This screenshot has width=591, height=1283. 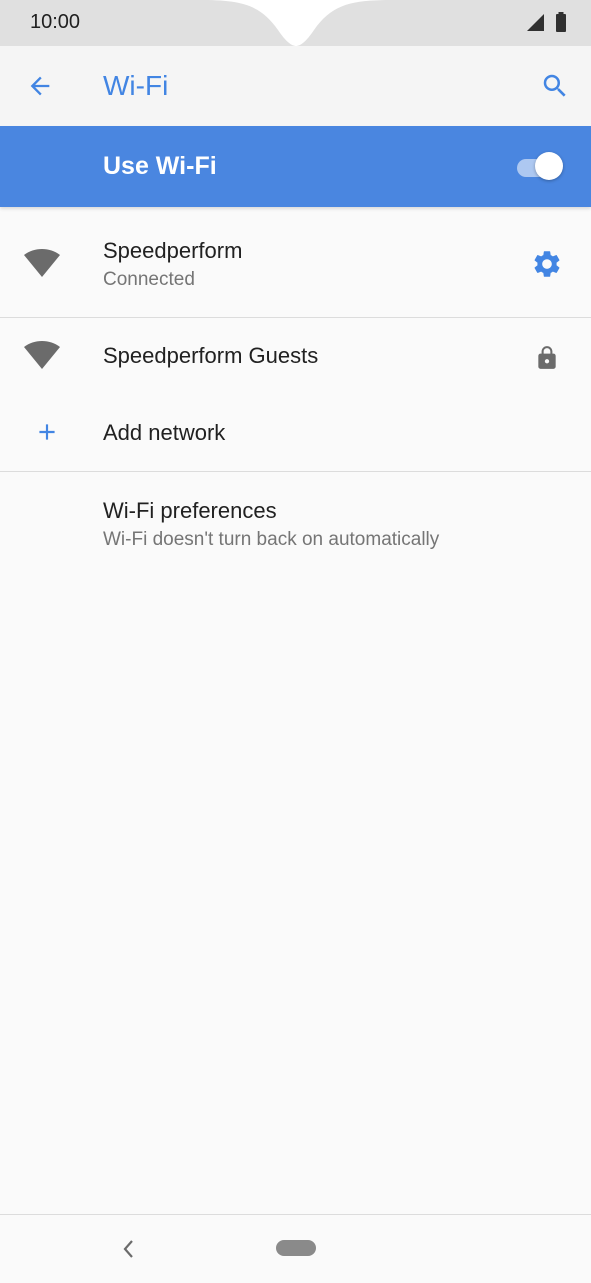 What do you see at coordinates (149, 279) in the screenshot?
I see `network-status: Connected` at bounding box center [149, 279].